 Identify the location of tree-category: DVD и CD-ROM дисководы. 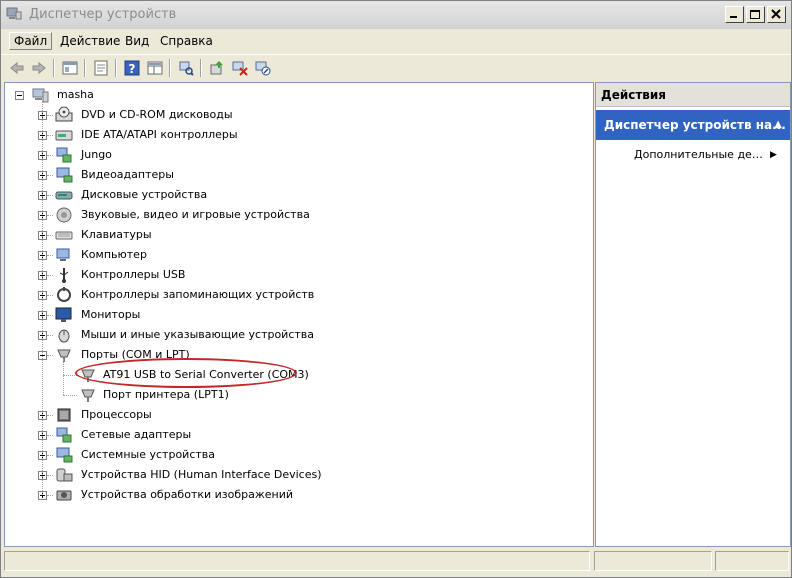
(295, 115).